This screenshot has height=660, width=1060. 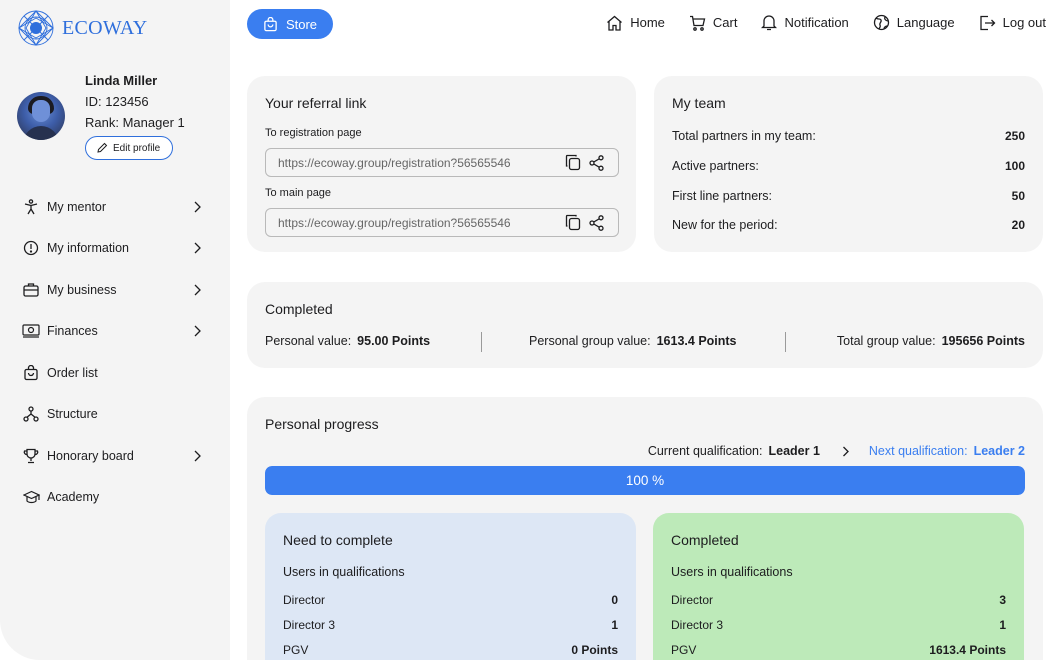 I want to click on briefcase-icon, so click(x=31, y=290).